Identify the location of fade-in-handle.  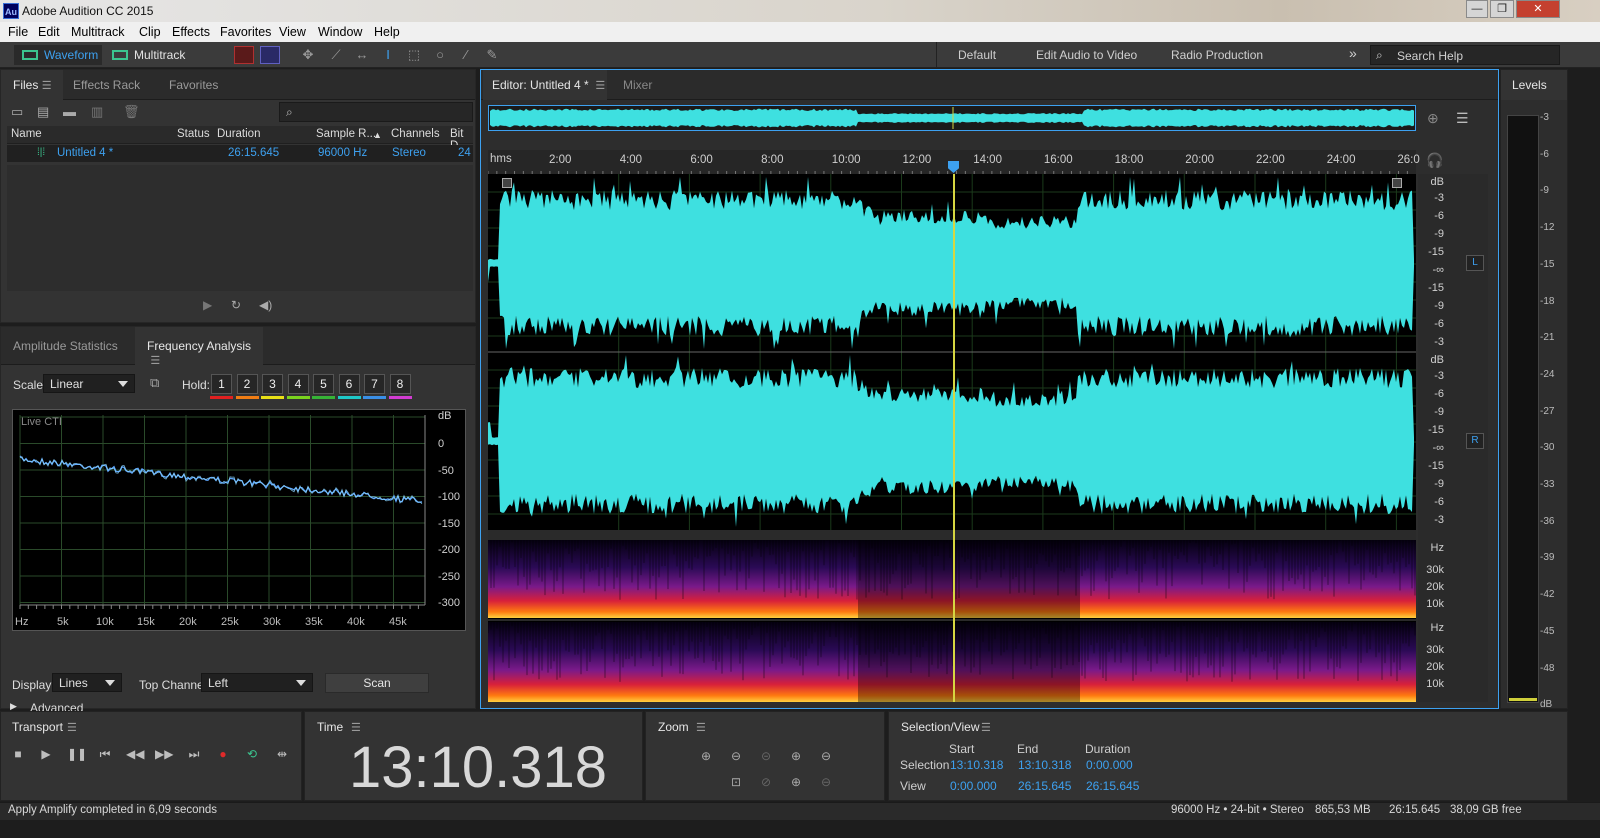
(507, 183).